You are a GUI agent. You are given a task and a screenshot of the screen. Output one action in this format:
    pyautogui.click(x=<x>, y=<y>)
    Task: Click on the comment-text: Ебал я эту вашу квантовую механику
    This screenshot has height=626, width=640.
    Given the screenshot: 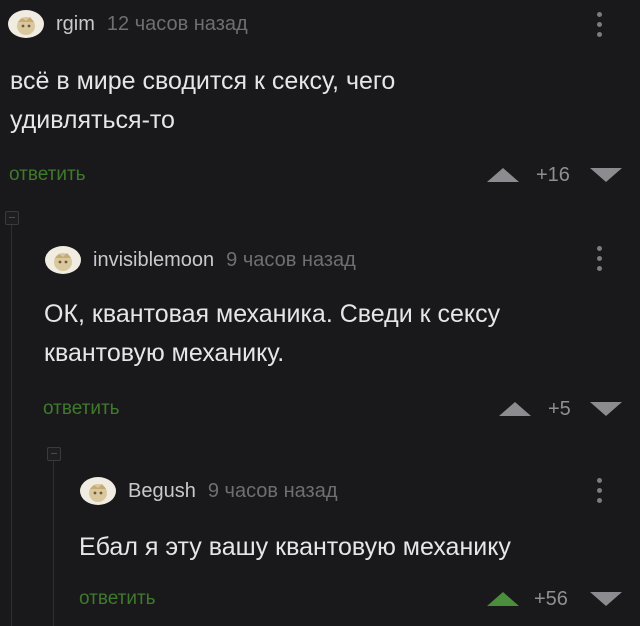 What is the action you would take?
    pyautogui.click(x=295, y=547)
    